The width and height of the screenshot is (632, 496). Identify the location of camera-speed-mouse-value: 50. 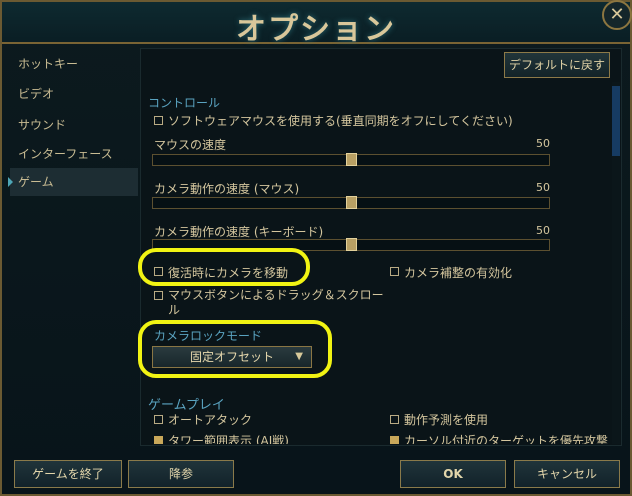
(543, 187).